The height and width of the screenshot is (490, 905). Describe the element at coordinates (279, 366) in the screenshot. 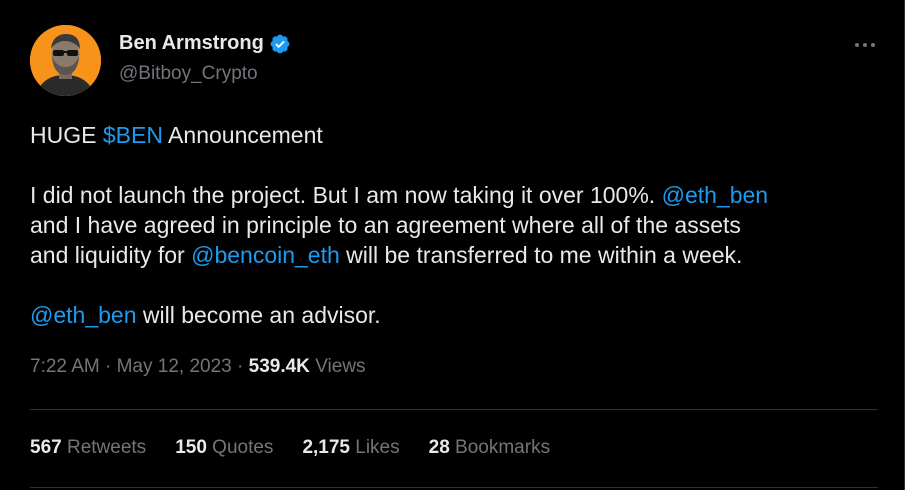

I see `views-count: 539.4K` at that location.